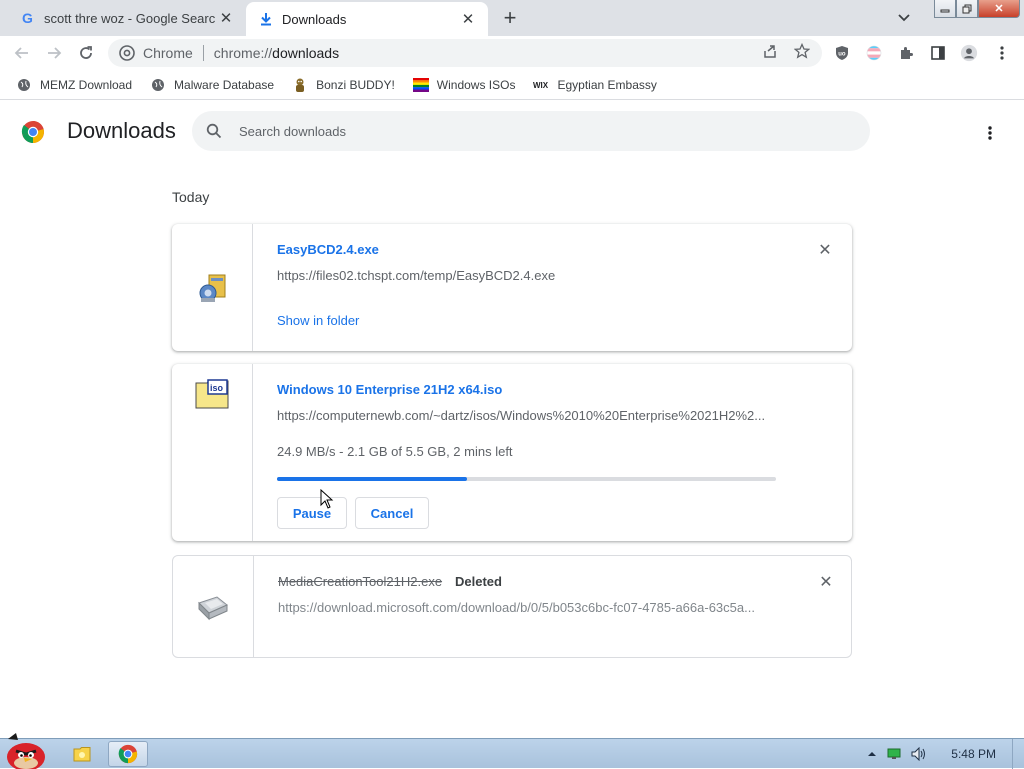 Image resolution: width=1024 pixels, height=769 pixels. I want to click on system-tray: 5:48 PM, so click(945, 754).